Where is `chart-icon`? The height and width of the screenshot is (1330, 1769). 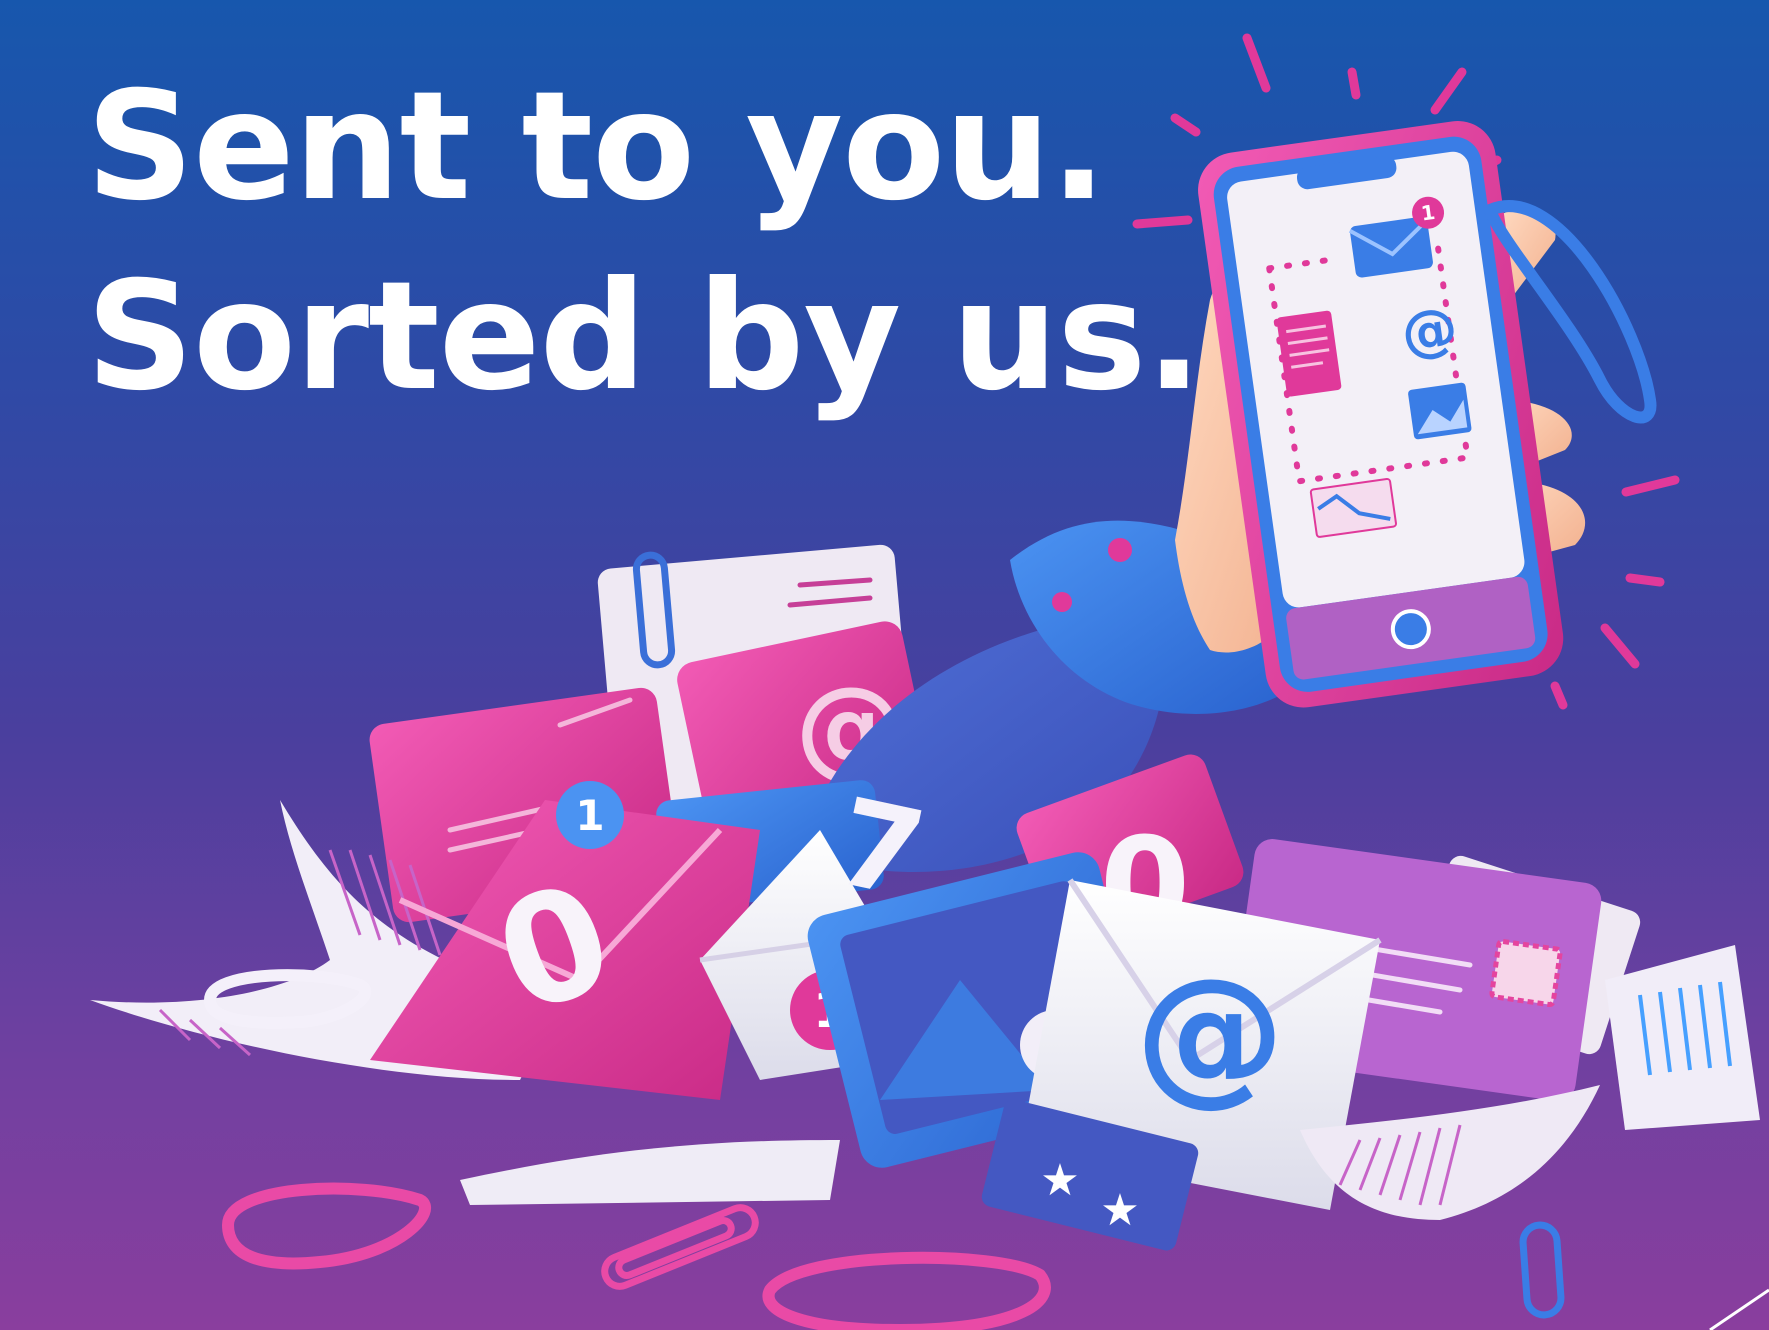 chart-icon is located at coordinates (1353, 508).